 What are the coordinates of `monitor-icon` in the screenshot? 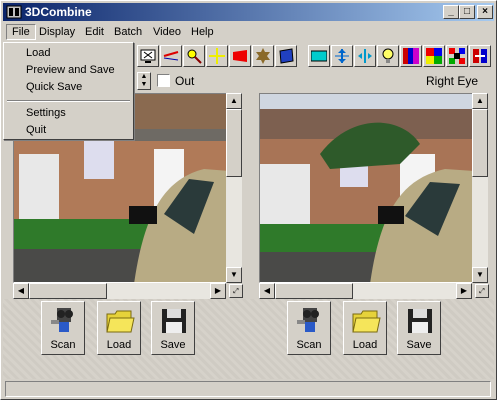 It's located at (148, 56).